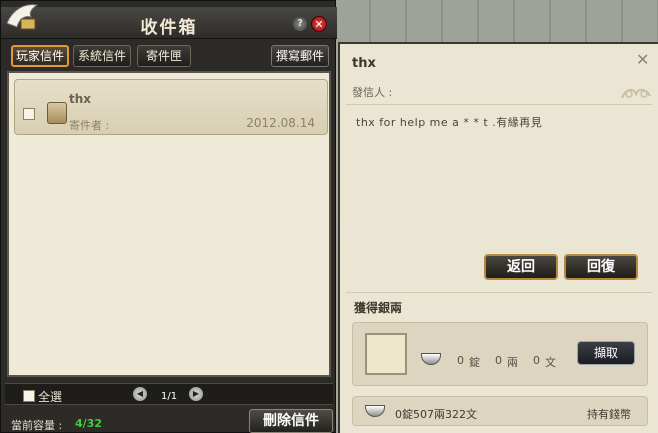  Describe the element at coordinates (319, 24) in the screenshot. I see `close-icon: ✕` at that location.